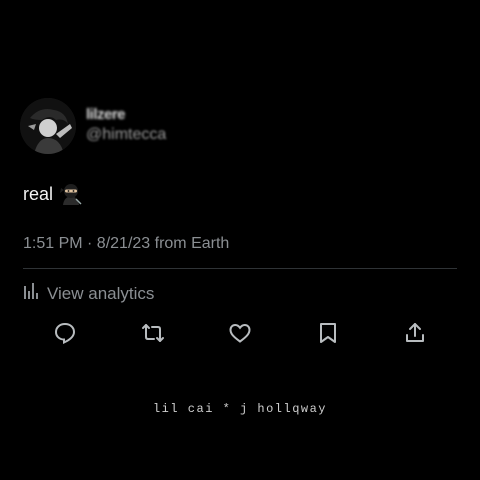  I want to click on share-button, so click(415, 333).